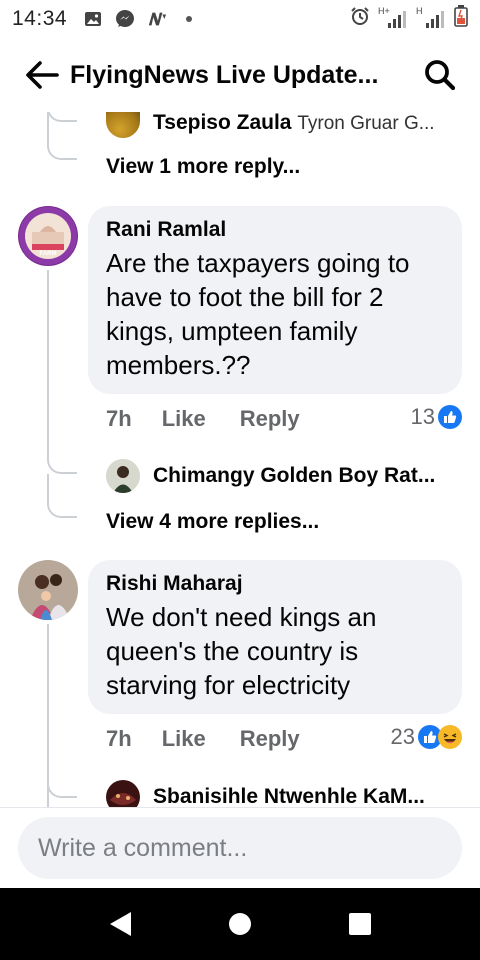 The height and width of the screenshot is (960, 480). What do you see at coordinates (450, 737) in the screenshot?
I see `haha-reaction-icon` at bounding box center [450, 737].